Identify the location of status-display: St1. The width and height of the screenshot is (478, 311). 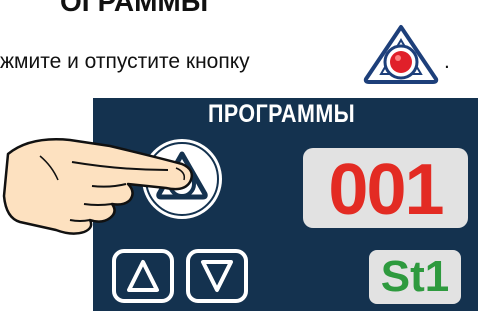
(415, 277).